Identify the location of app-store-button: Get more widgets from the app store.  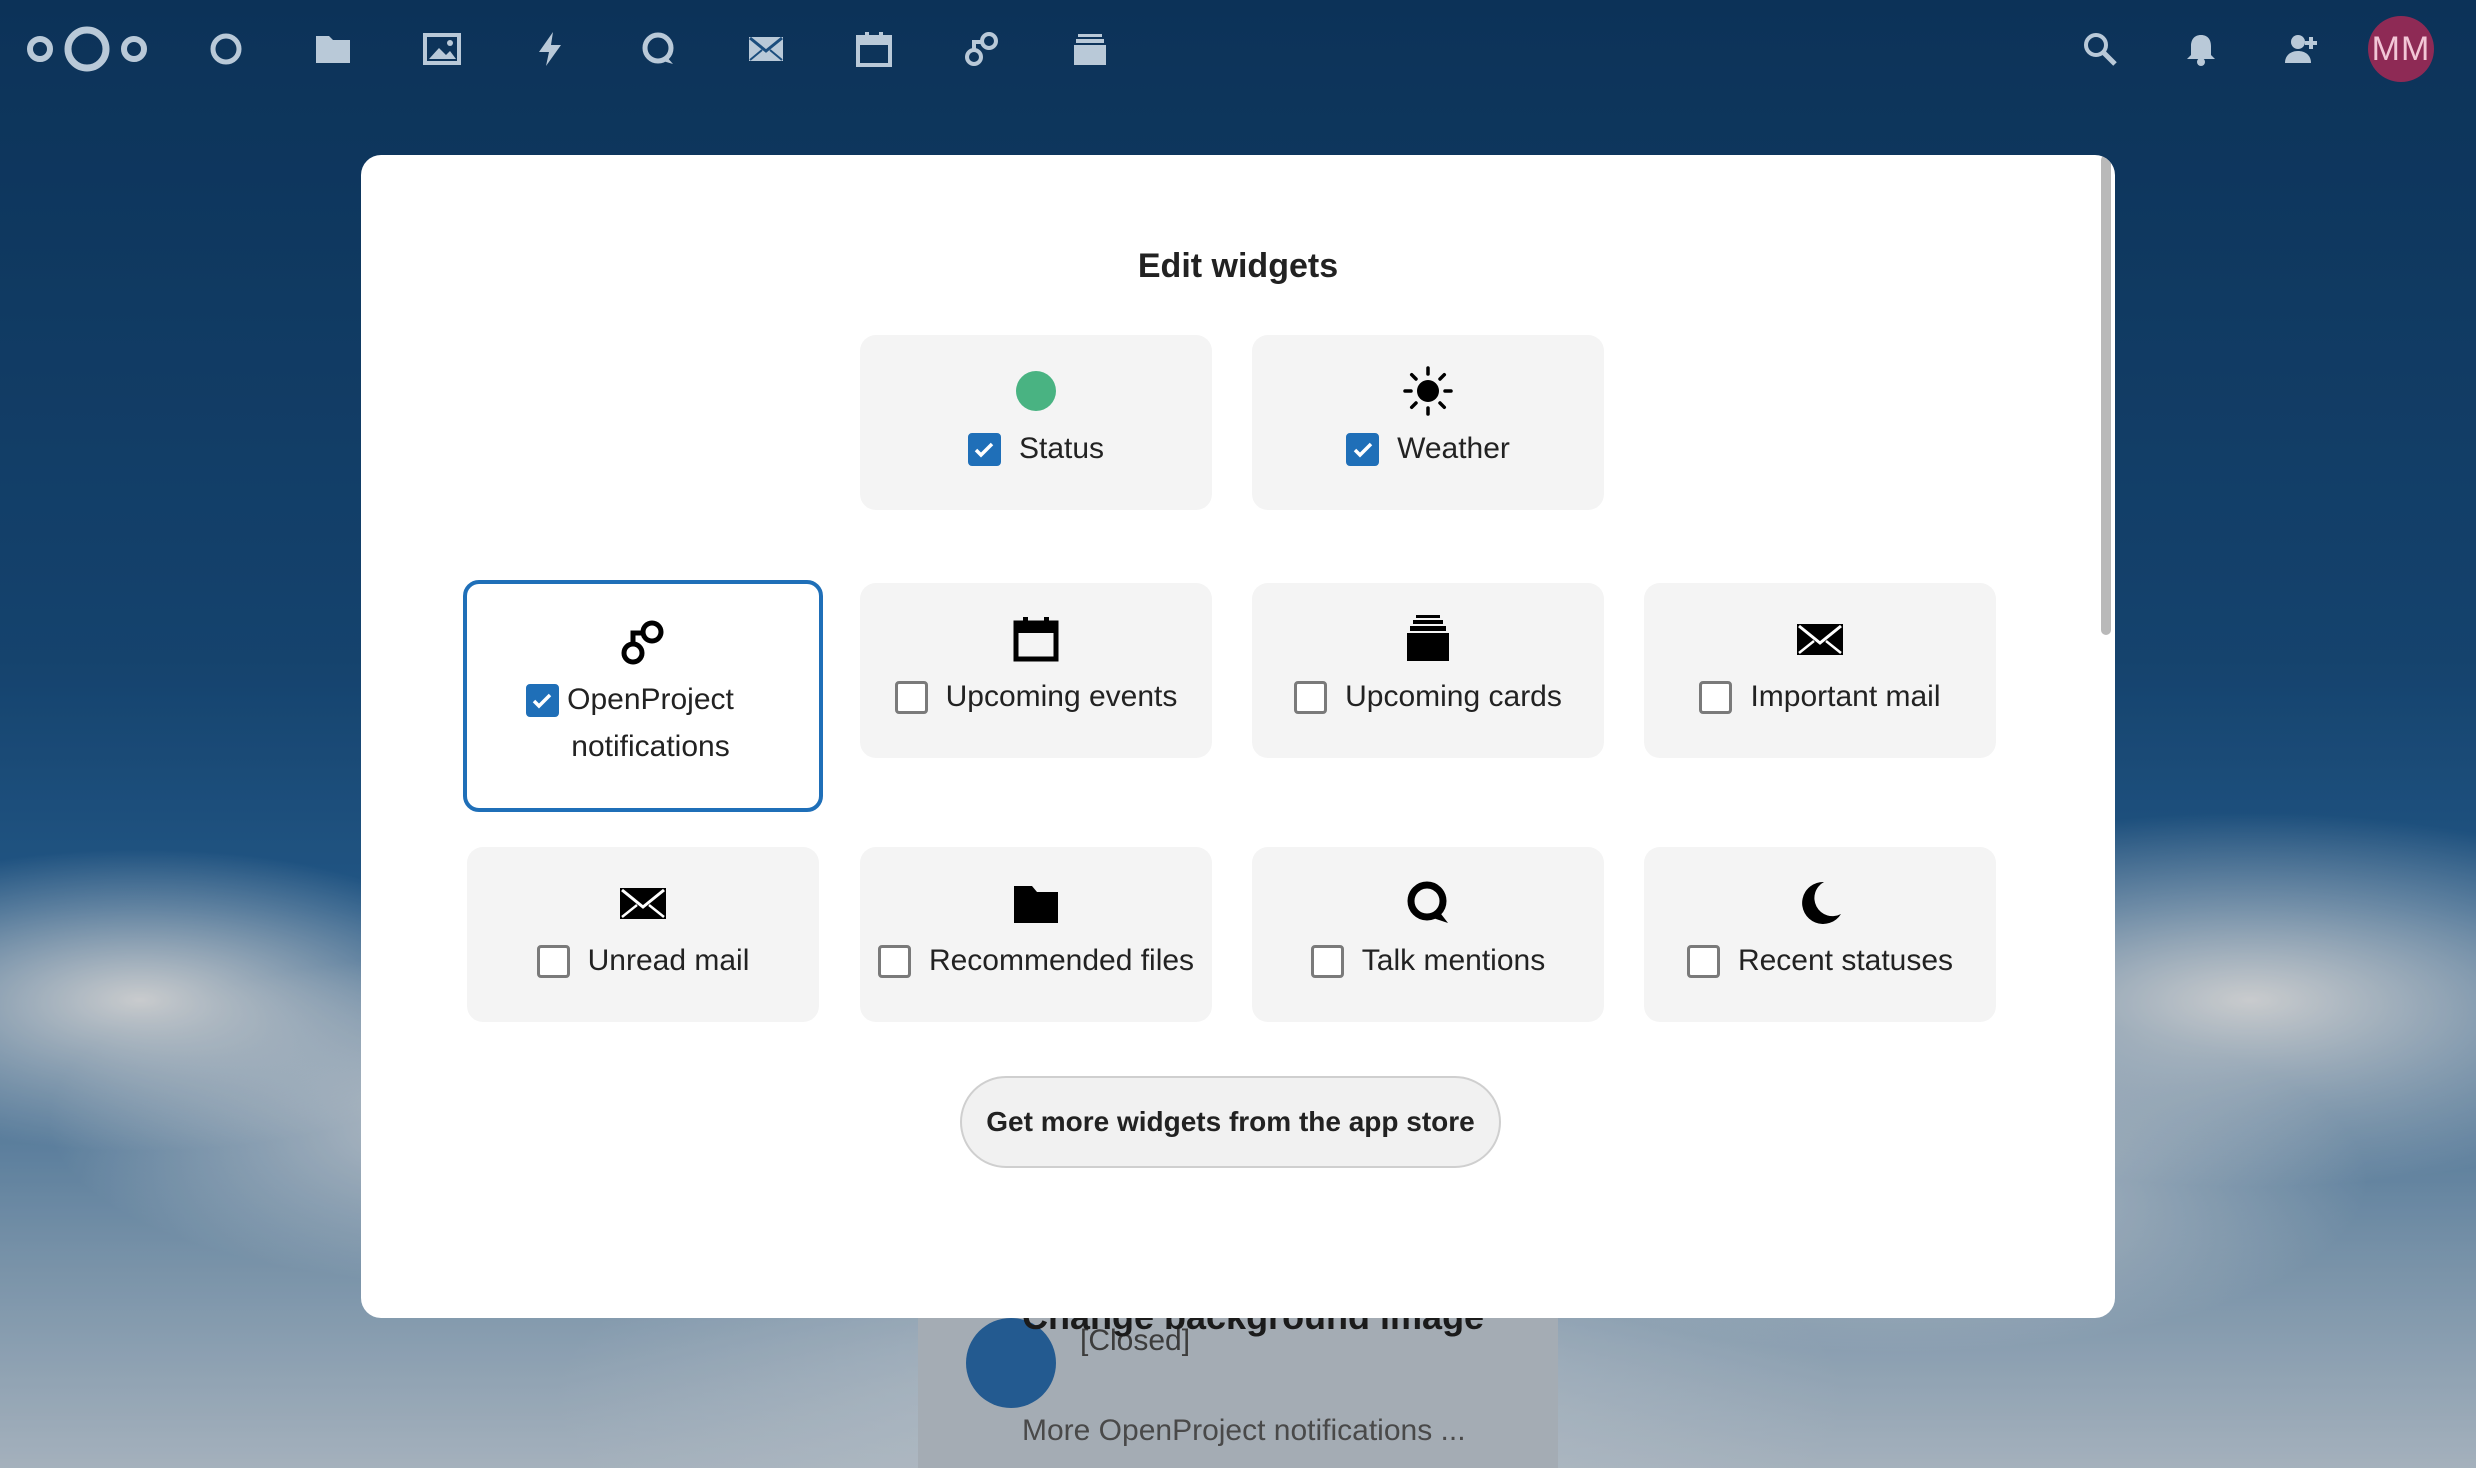
(1230, 1122).